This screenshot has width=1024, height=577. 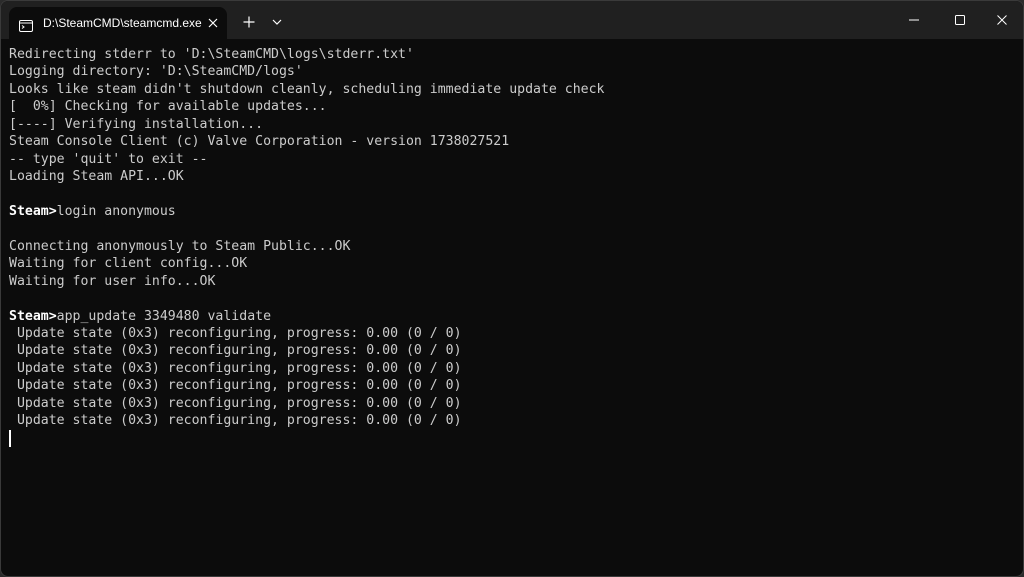 What do you see at coordinates (108, 159) in the screenshot?
I see `console-line: -- type 'quit' to exit --` at bounding box center [108, 159].